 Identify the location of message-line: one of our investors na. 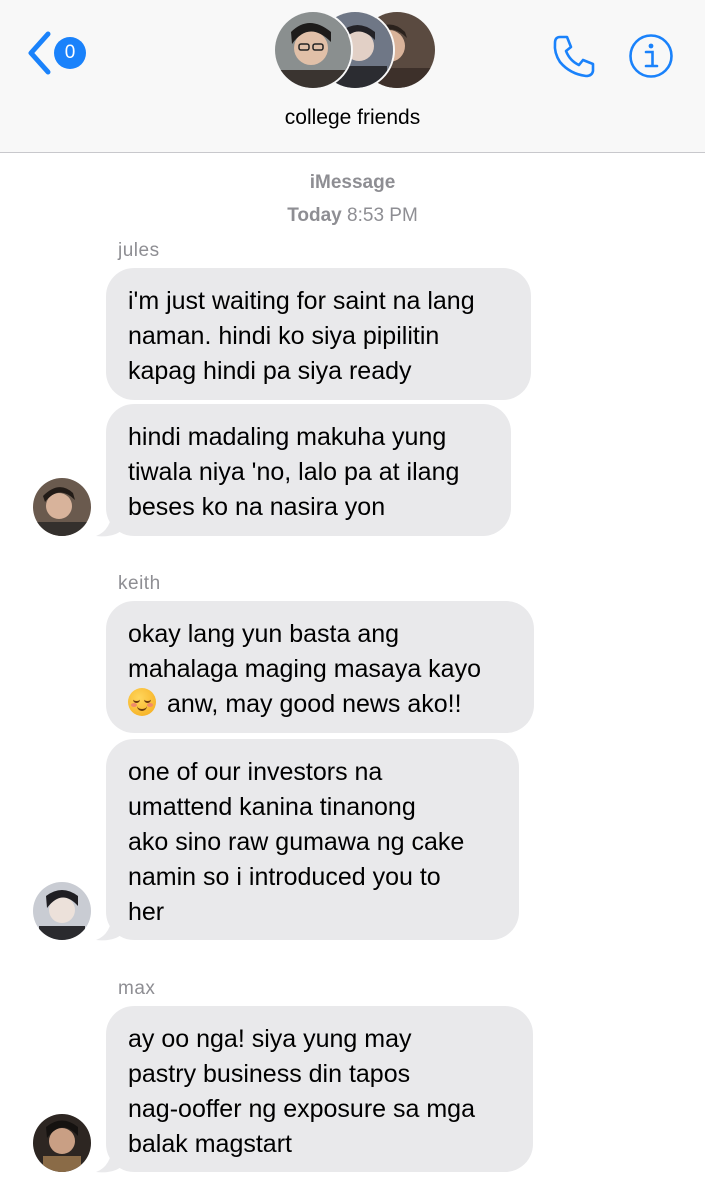
(255, 772).